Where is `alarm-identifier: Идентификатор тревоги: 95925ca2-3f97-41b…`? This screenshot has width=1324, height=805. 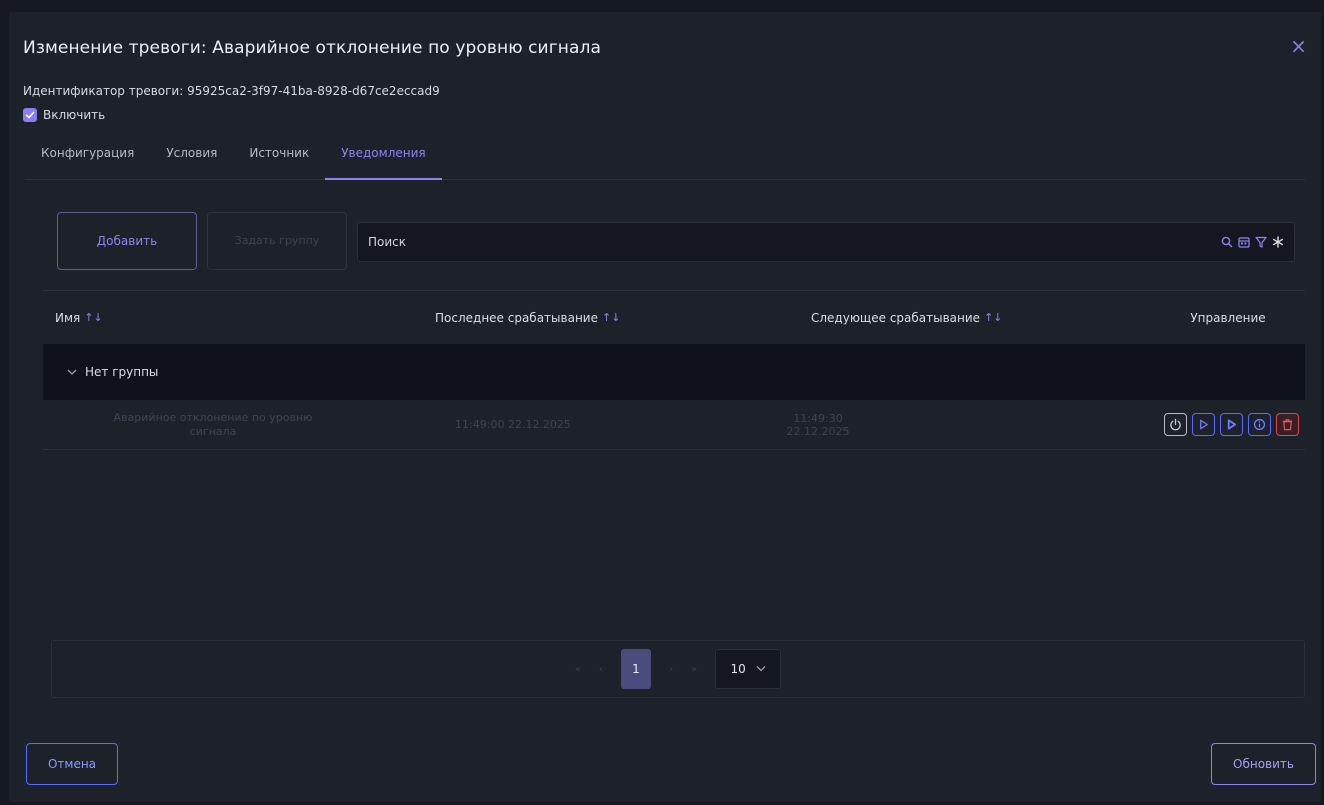
alarm-identifier: Идентификатор тревоги: 95925ca2-3f97-41b… is located at coordinates (231, 91).